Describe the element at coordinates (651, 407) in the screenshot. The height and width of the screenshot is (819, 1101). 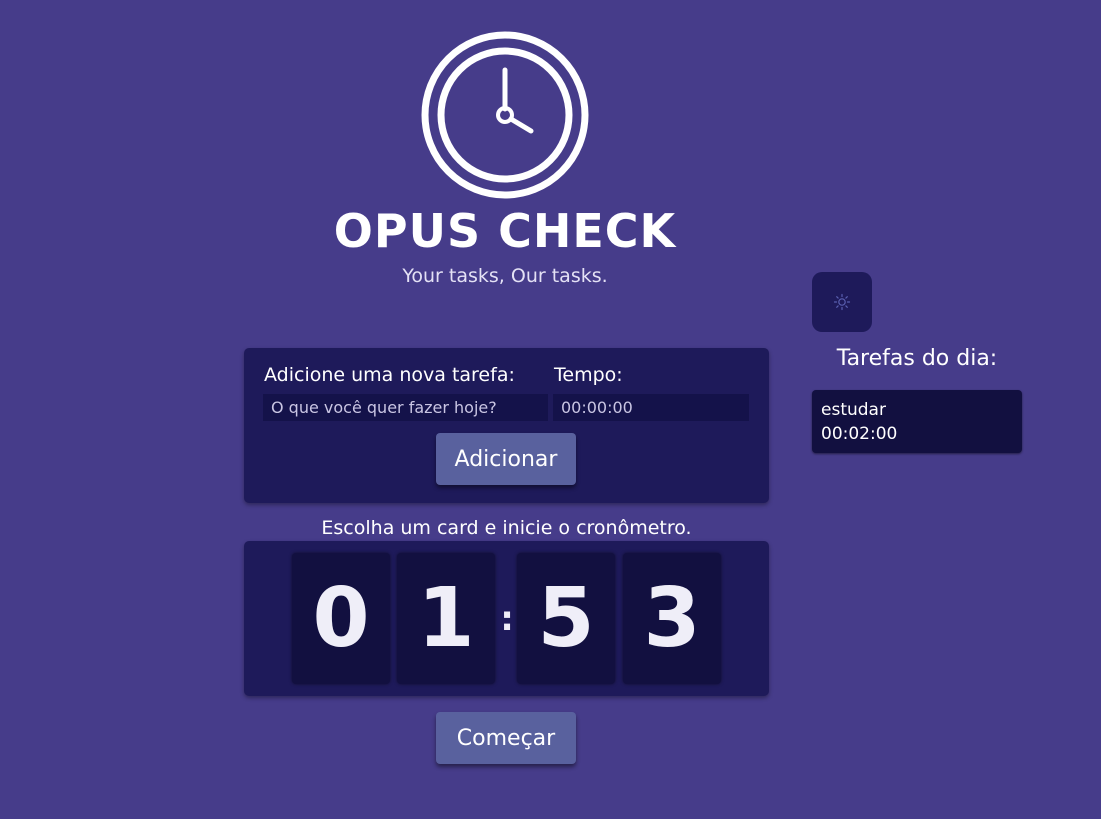
I see `time-input` at that location.